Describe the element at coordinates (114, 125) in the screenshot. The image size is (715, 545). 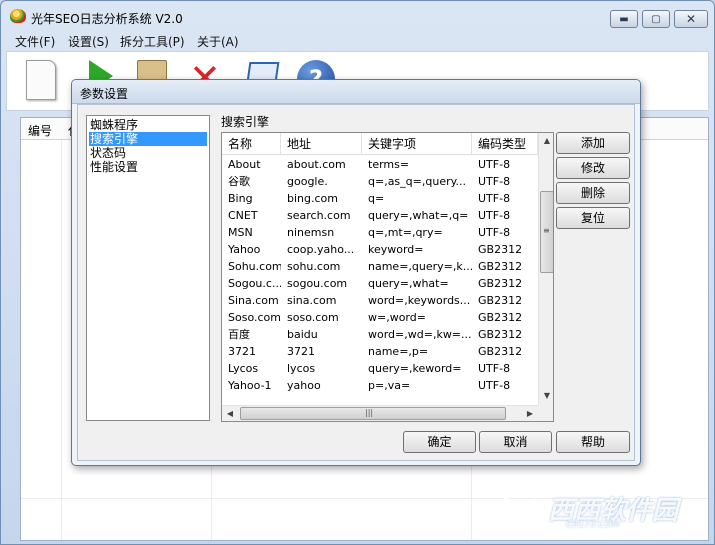
I see `tree-item-spider: 蜘蛛程序` at that location.